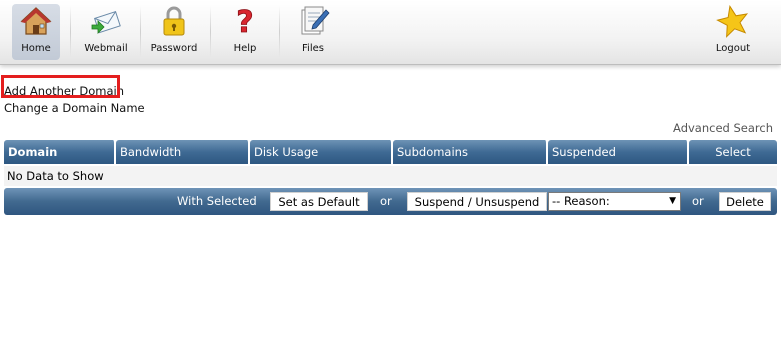 This screenshot has width=781, height=352. I want to click on password-label: Password, so click(174, 48).